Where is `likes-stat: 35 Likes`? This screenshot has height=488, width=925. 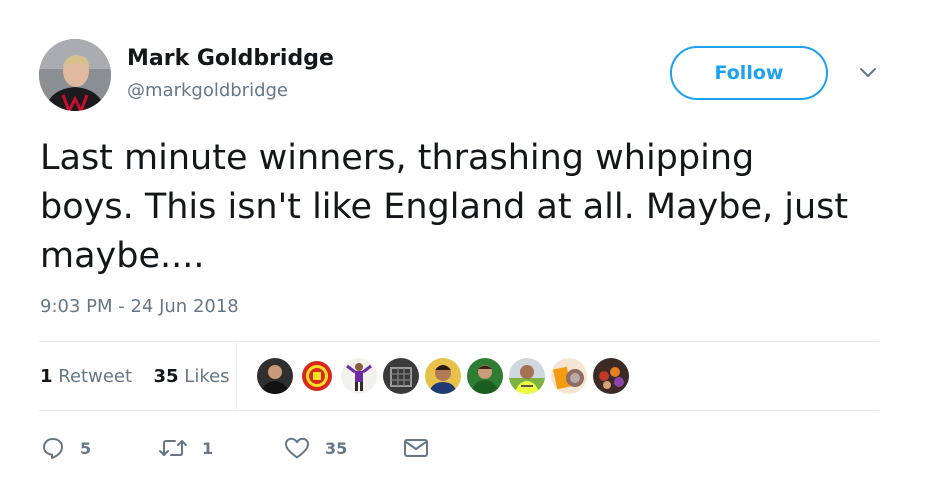
likes-stat: 35 Likes is located at coordinates (192, 376).